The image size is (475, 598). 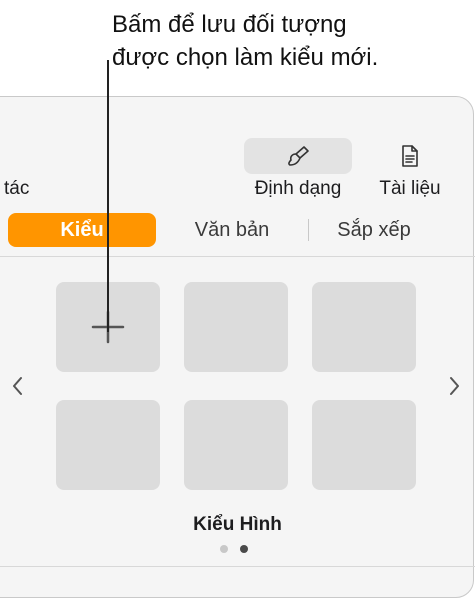 I want to click on bottom-divider, so click(x=237, y=566).